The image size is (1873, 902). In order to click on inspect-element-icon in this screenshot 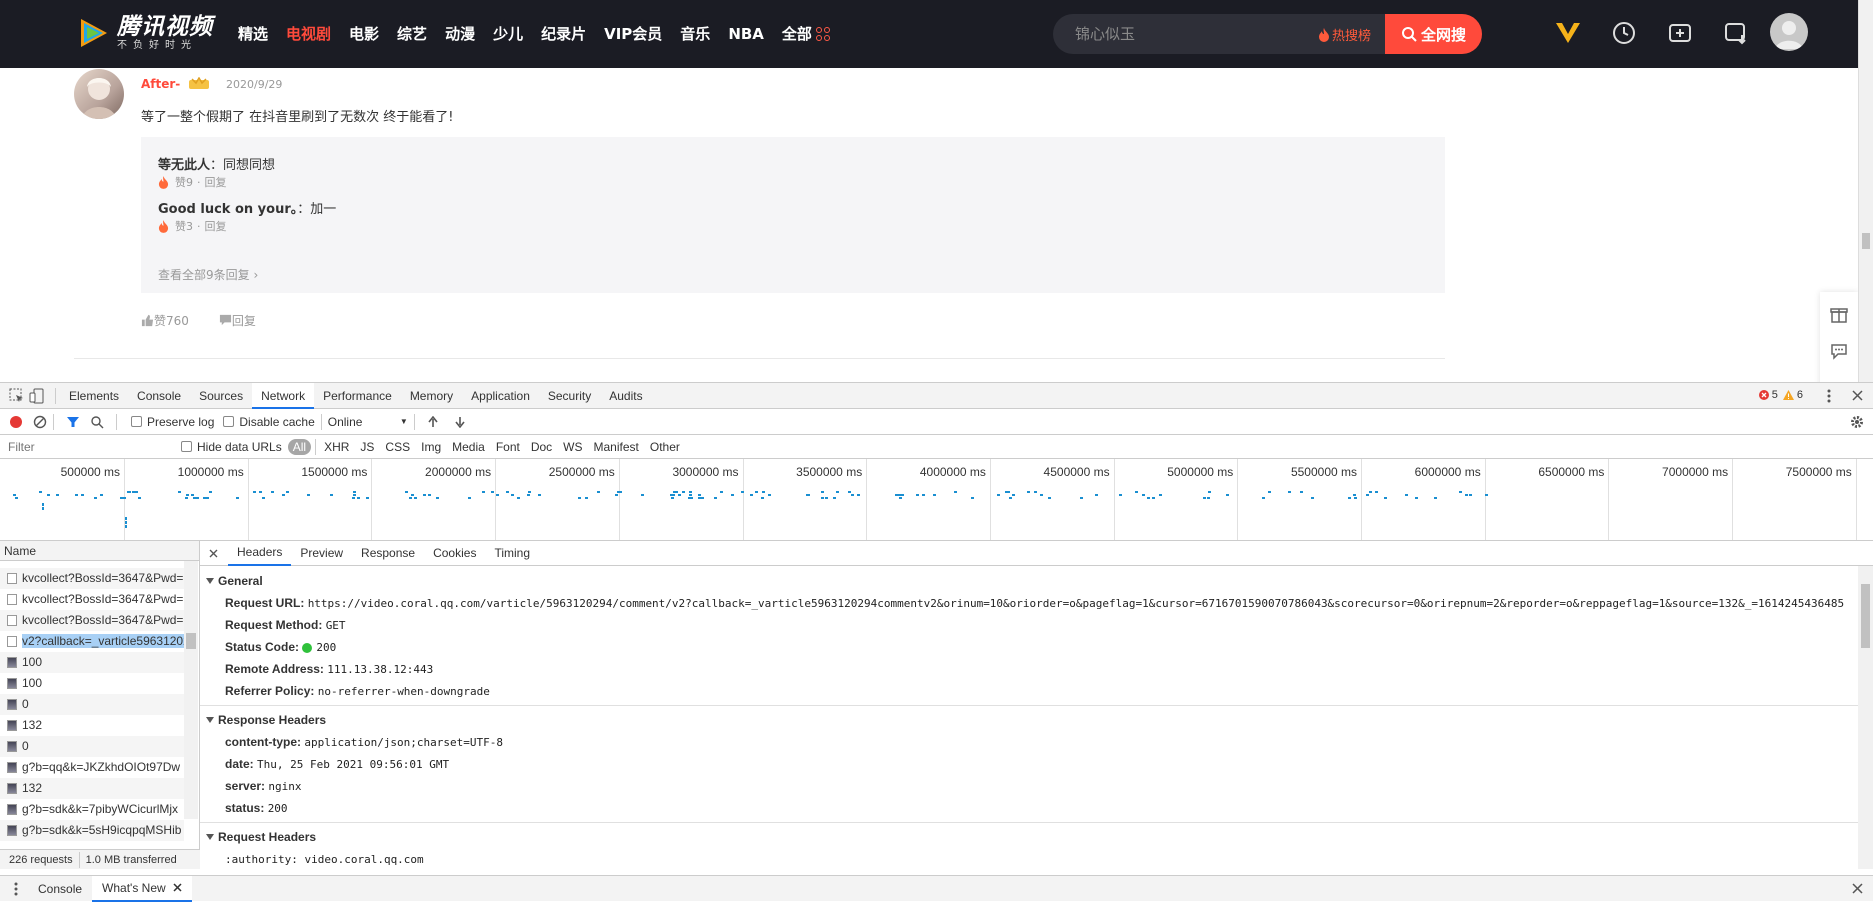, I will do `click(17, 396)`.